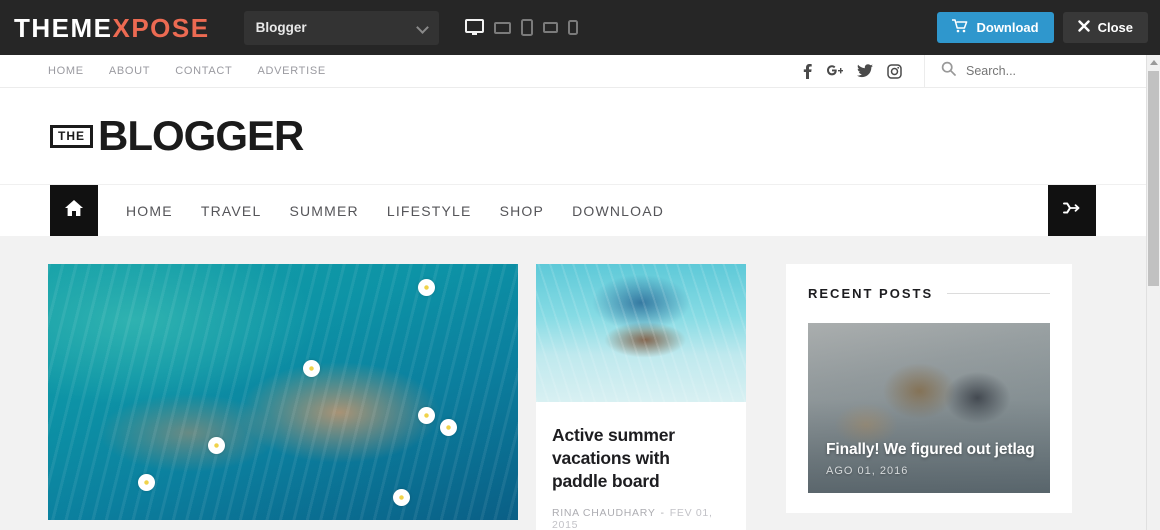  I want to click on brand-text-theme: THEME, so click(63, 27).